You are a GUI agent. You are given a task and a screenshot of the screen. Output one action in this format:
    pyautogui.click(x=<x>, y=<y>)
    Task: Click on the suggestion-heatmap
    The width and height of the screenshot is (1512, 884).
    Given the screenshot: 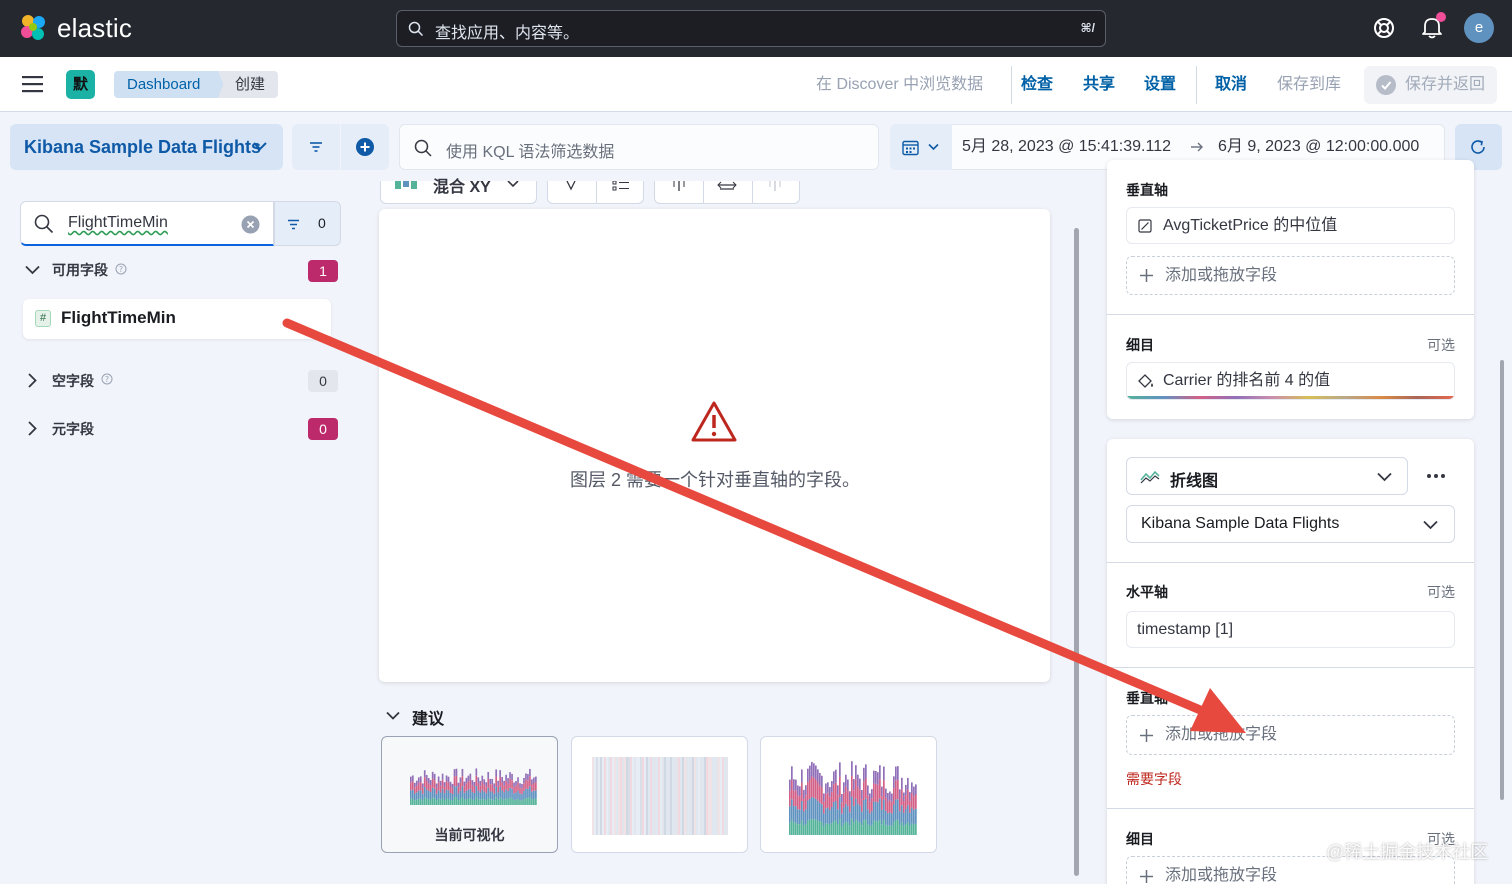 What is the action you would take?
    pyautogui.click(x=659, y=794)
    